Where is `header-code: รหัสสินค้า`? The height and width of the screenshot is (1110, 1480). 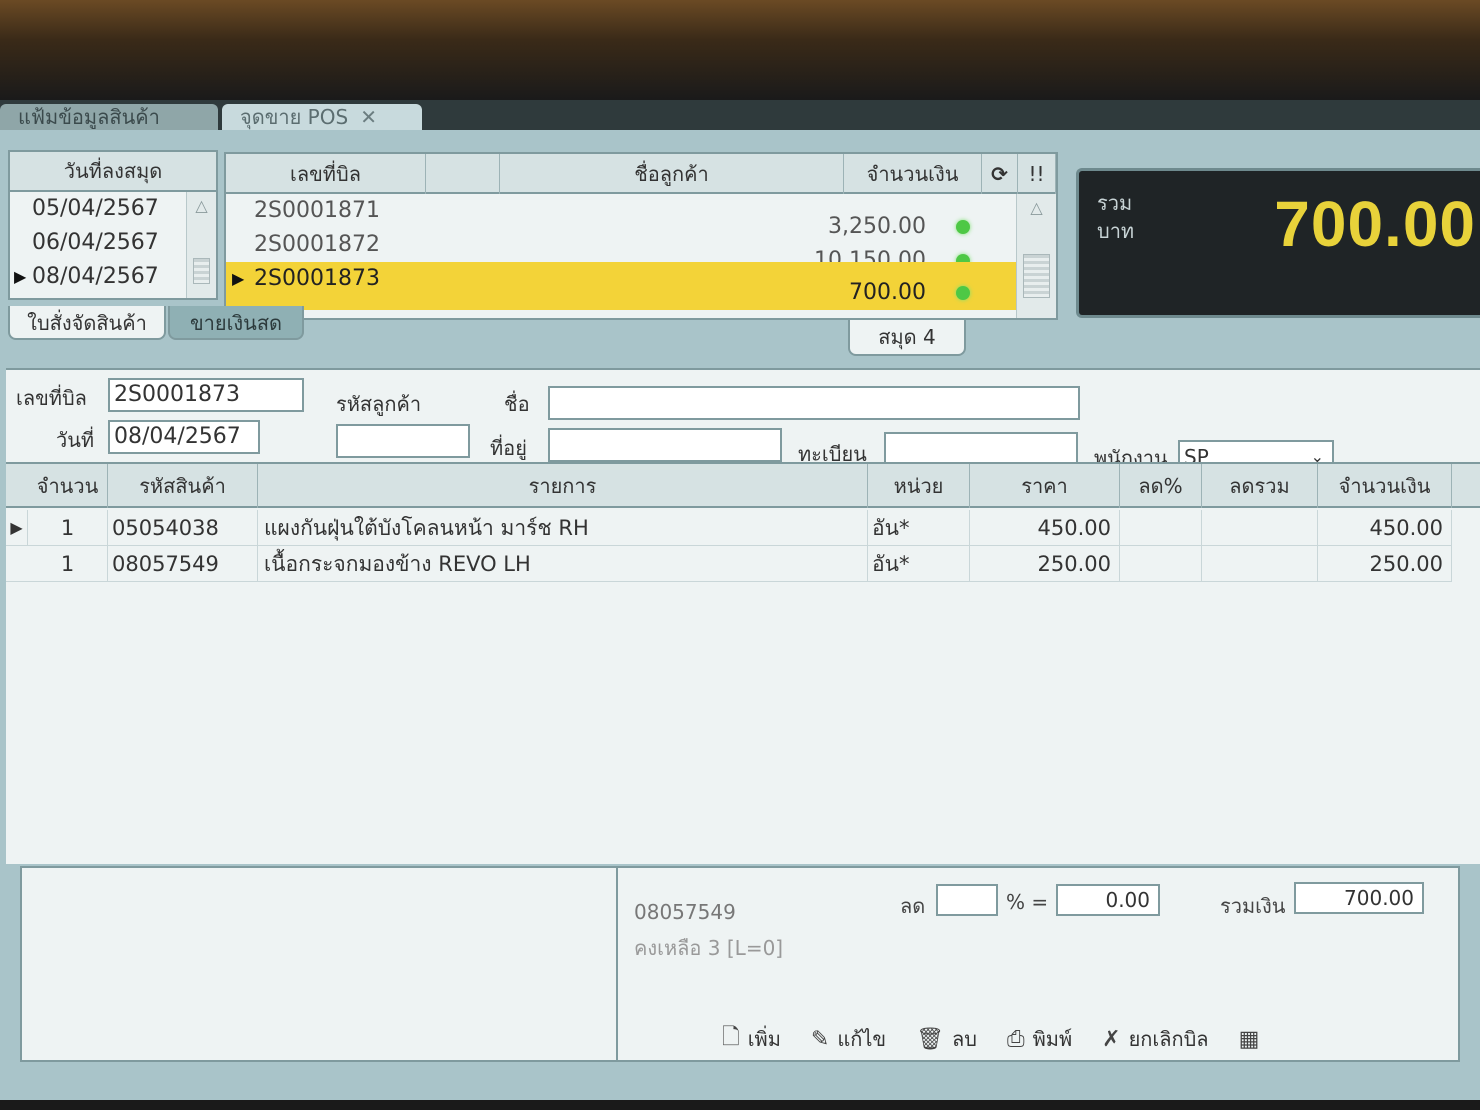 header-code: รหัสสินค้า is located at coordinates (183, 486).